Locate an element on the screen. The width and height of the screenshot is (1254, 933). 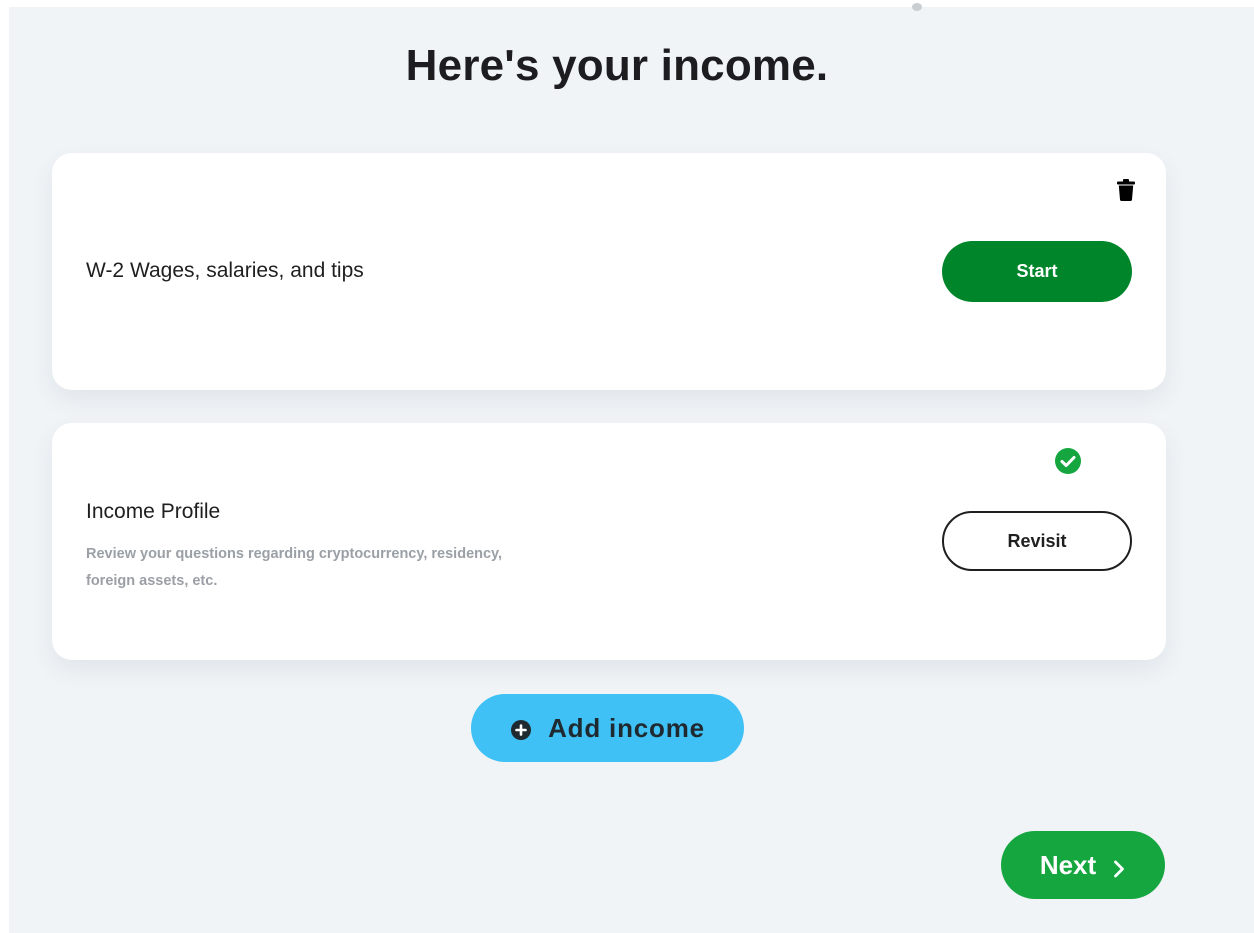
next-button: Next is located at coordinates (1083, 865).